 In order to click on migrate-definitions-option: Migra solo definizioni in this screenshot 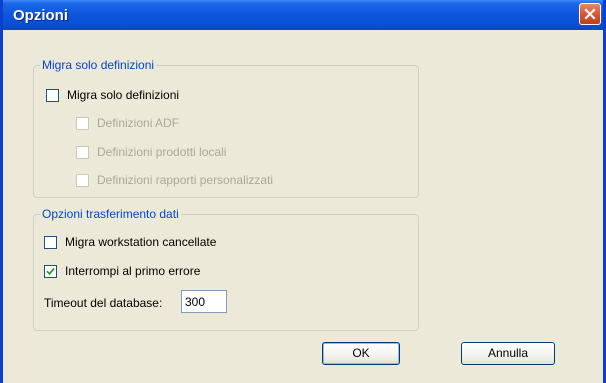, I will do `click(112, 95)`.